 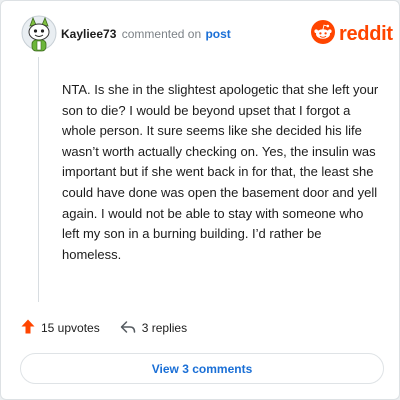 I want to click on upvote-button: 15 upvotes, so click(x=60, y=328).